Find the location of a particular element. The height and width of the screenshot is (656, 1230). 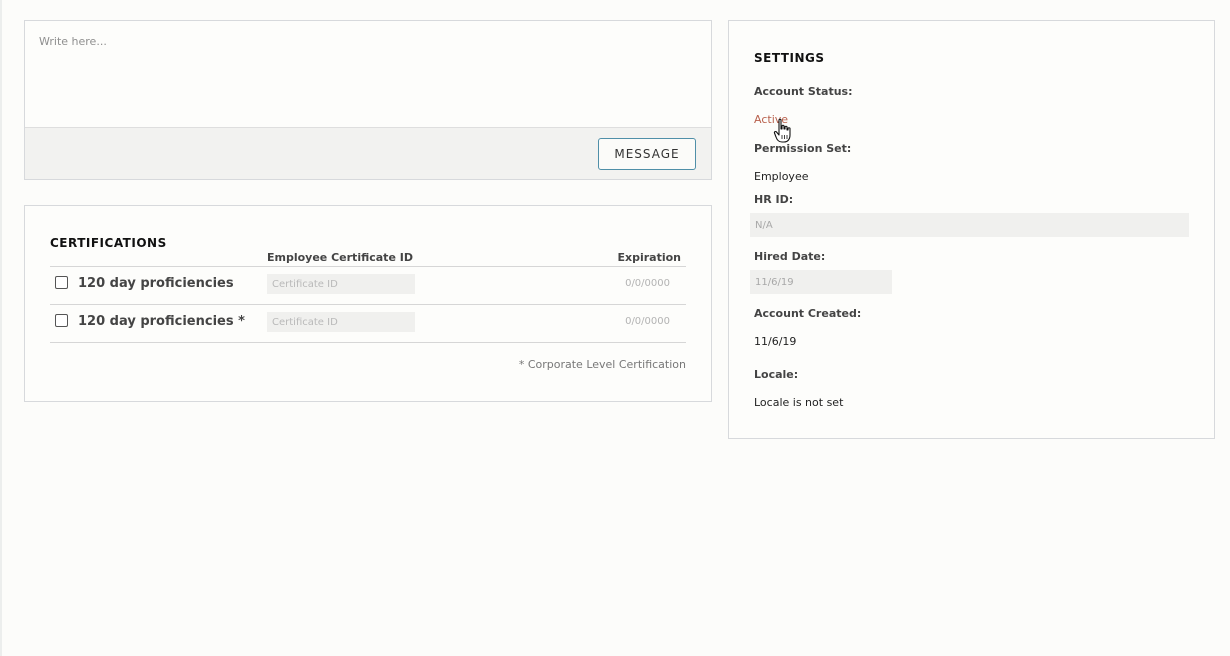

account-created-label: Account Created: is located at coordinates (808, 313).